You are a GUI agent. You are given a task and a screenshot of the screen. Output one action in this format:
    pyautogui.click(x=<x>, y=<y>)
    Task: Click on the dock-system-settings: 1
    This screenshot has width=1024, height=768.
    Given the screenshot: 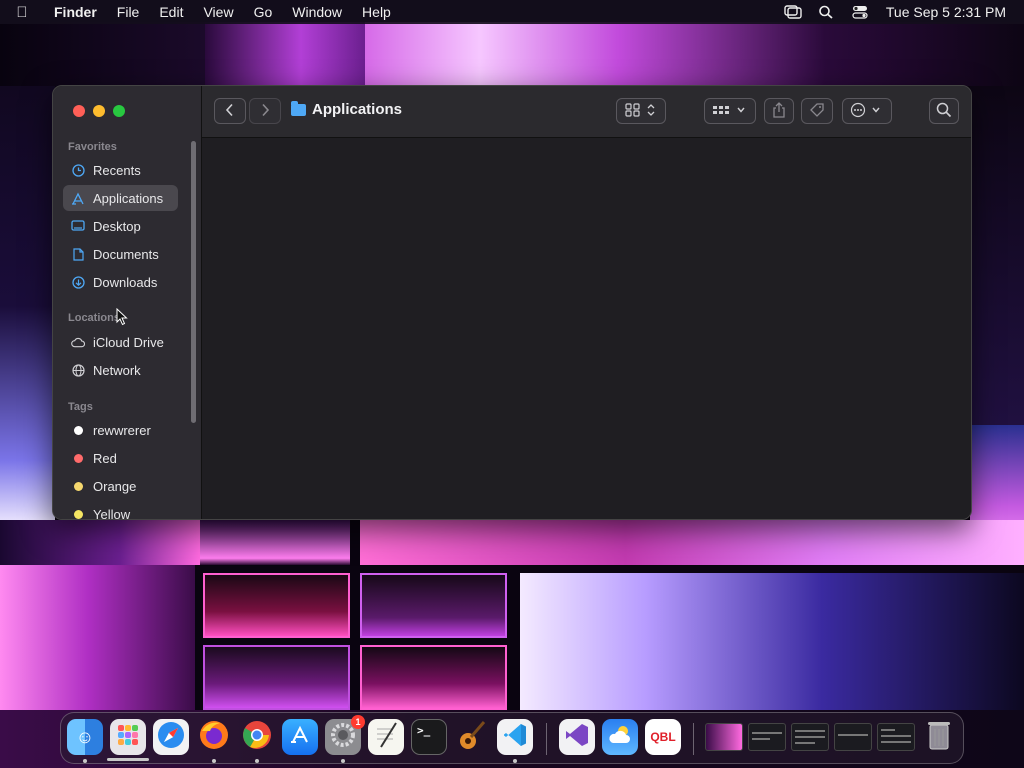 What is the action you would take?
    pyautogui.click(x=345, y=735)
    